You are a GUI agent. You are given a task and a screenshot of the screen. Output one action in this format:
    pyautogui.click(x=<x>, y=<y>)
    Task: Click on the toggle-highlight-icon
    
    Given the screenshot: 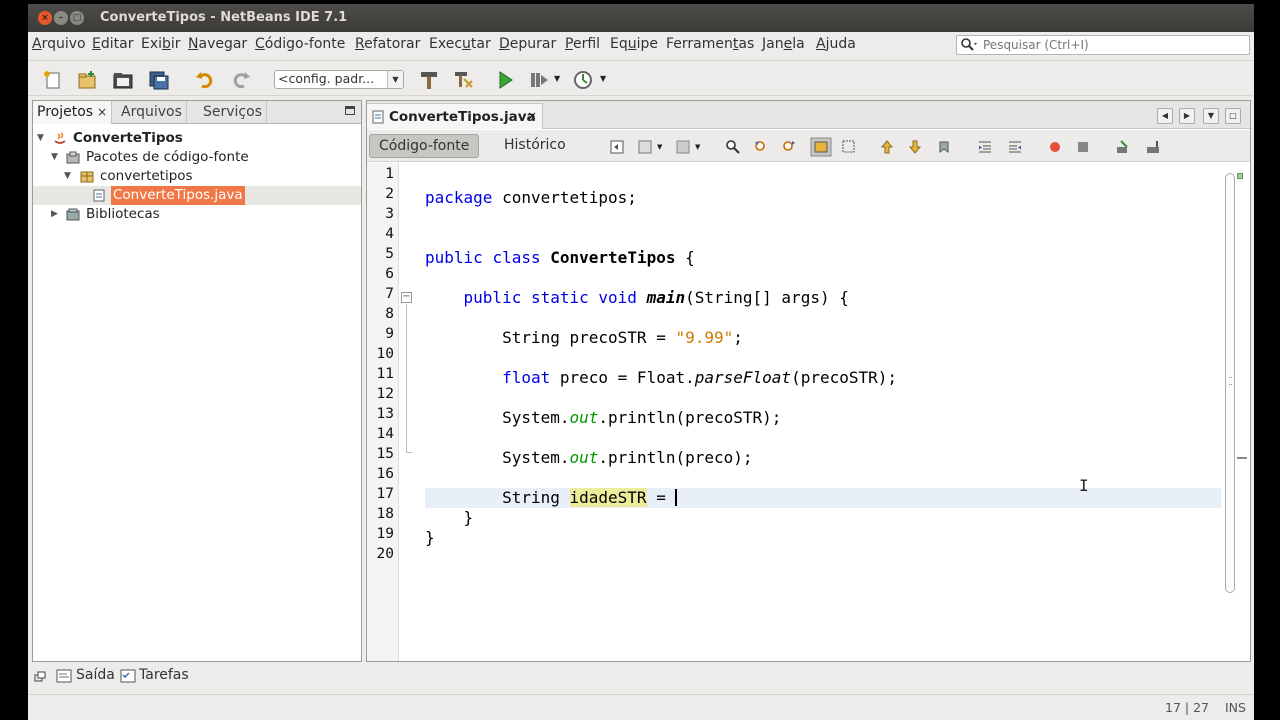 What is the action you would take?
    pyautogui.click(x=821, y=147)
    